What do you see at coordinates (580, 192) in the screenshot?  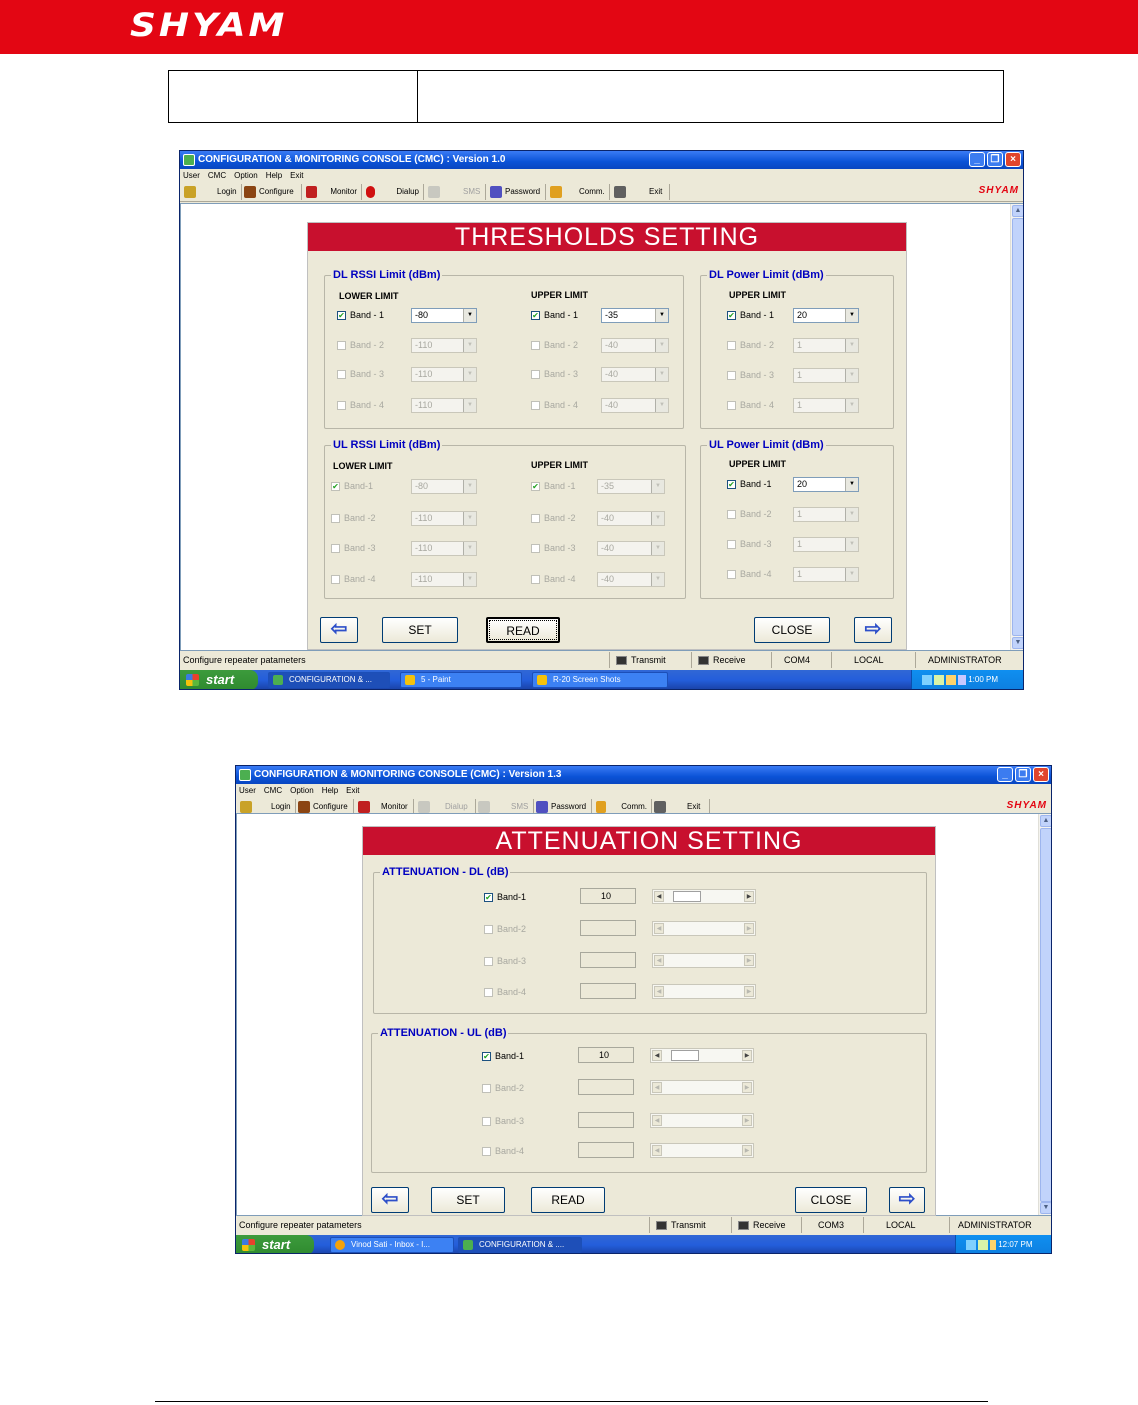 I see `toolbar-comm-button: Comm.` at bounding box center [580, 192].